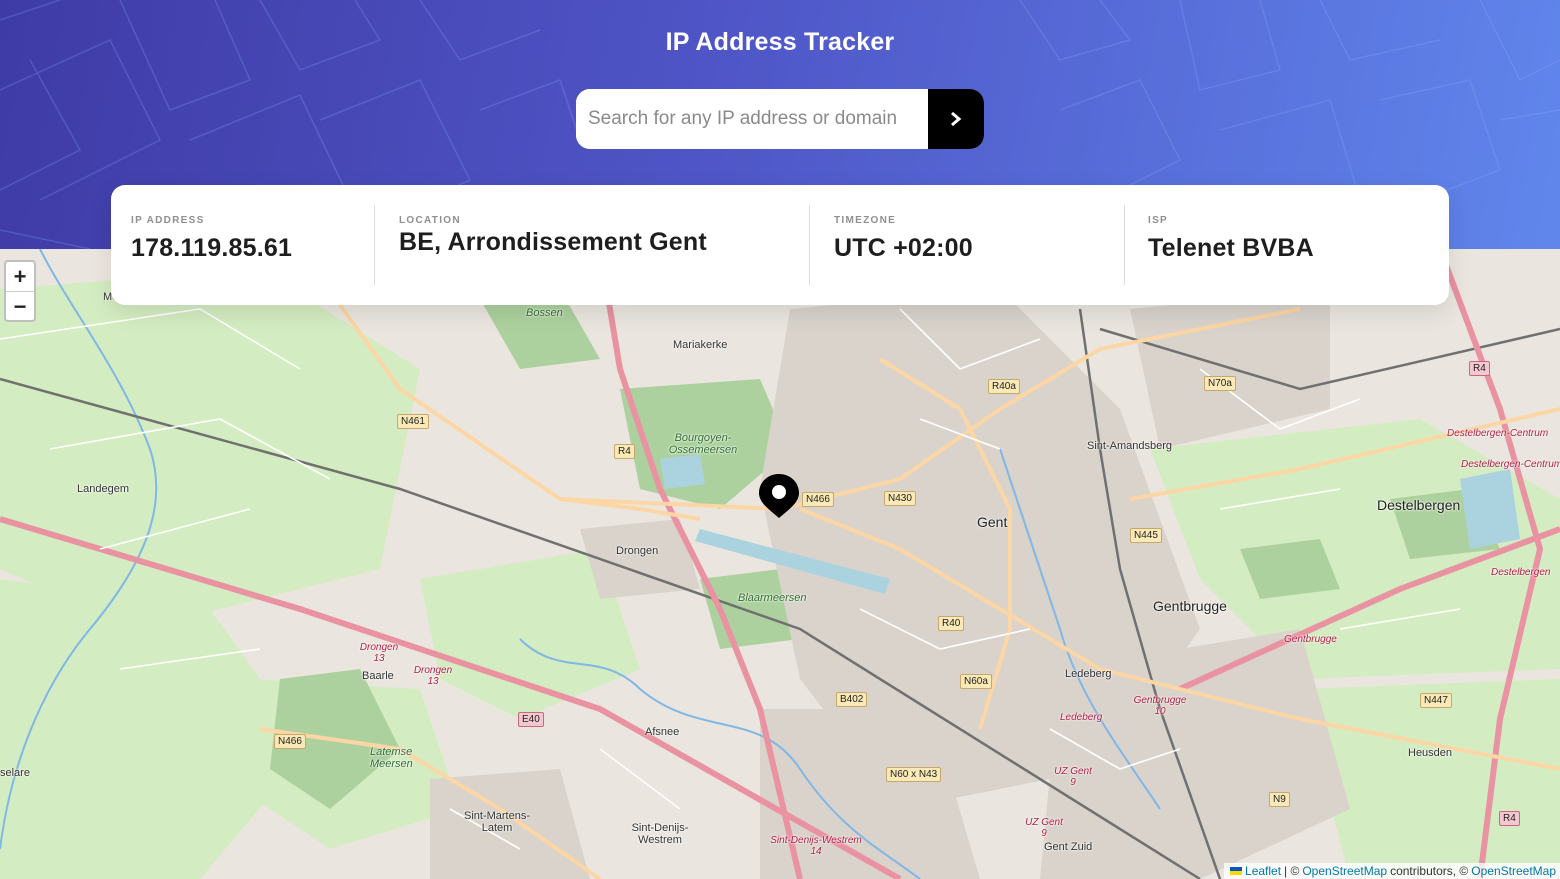 The height and width of the screenshot is (879, 1560). What do you see at coordinates (852, 699) in the screenshot?
I see `shield-b402: B402` at bounding box center [852, 699].